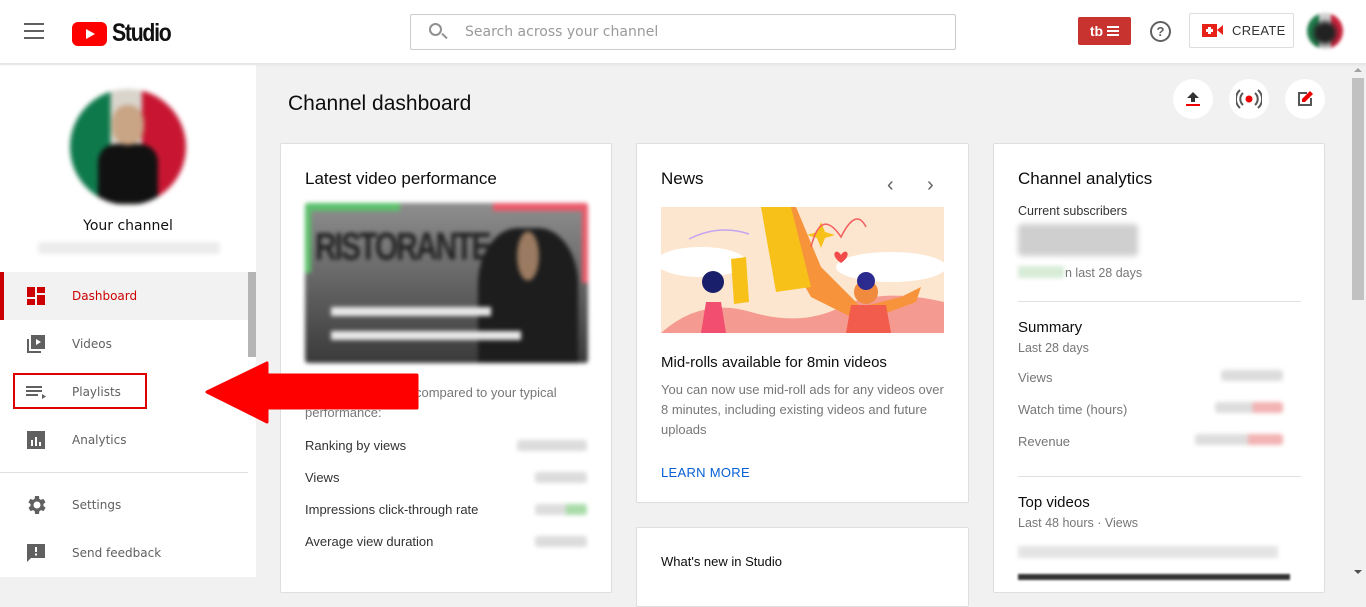 The width and height of the screenshot is (1366, 607). What do you see at coordinates (35, 32) in the screenshot?
I see `menu-icon` at bounding box center [35, 32].